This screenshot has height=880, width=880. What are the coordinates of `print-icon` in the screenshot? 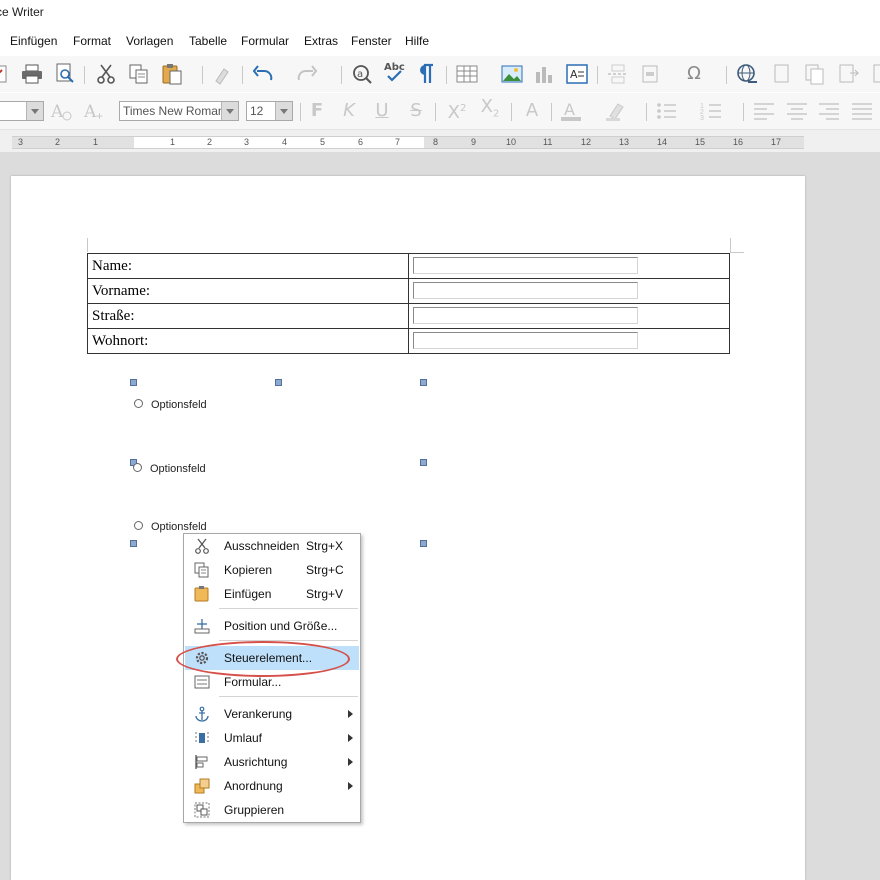 It's located at (32, 74).